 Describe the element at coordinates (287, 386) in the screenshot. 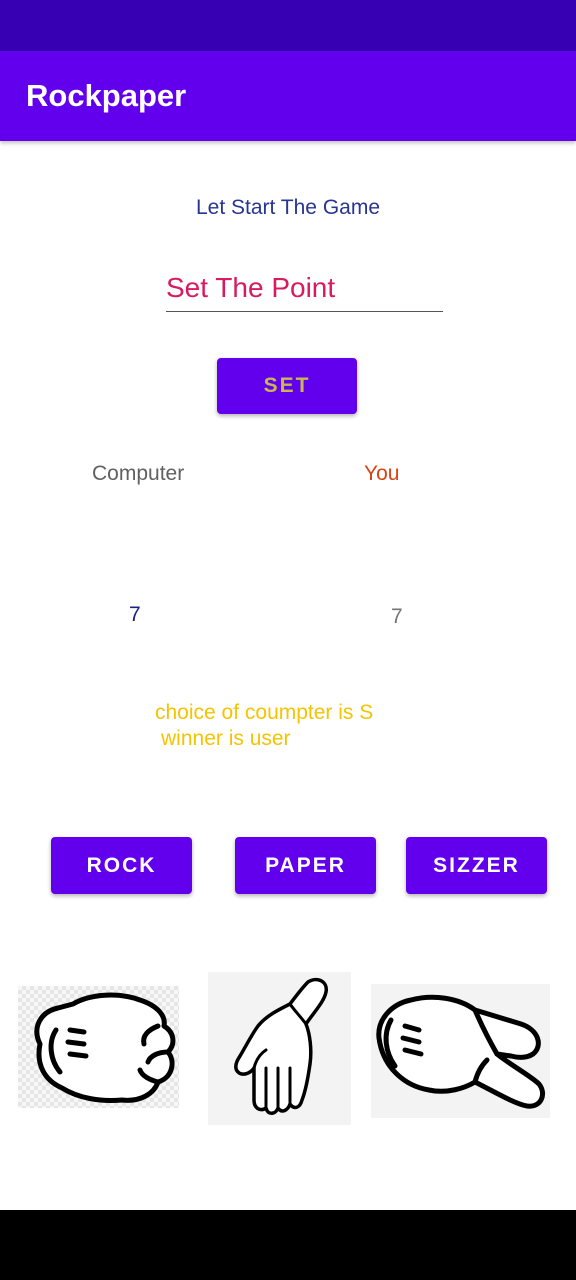

I see `set-button: SET` at that location.